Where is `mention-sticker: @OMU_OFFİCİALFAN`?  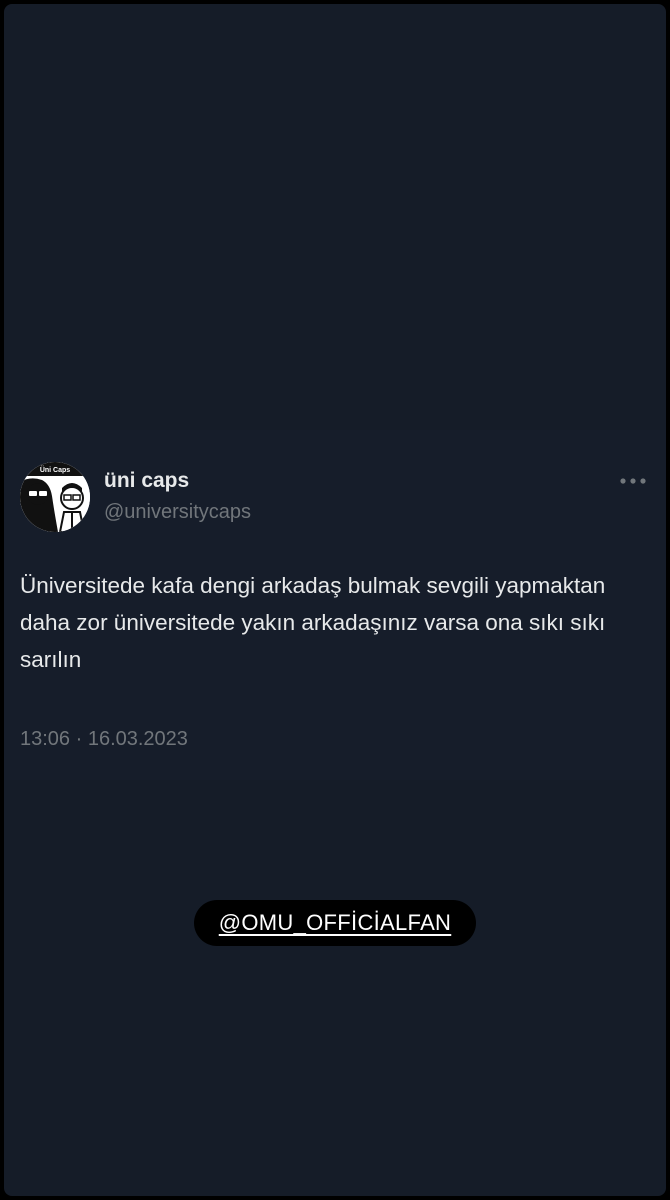
mention-sticker: @OMU_OFFİCİALFAN is located at coordinates (335, 923).